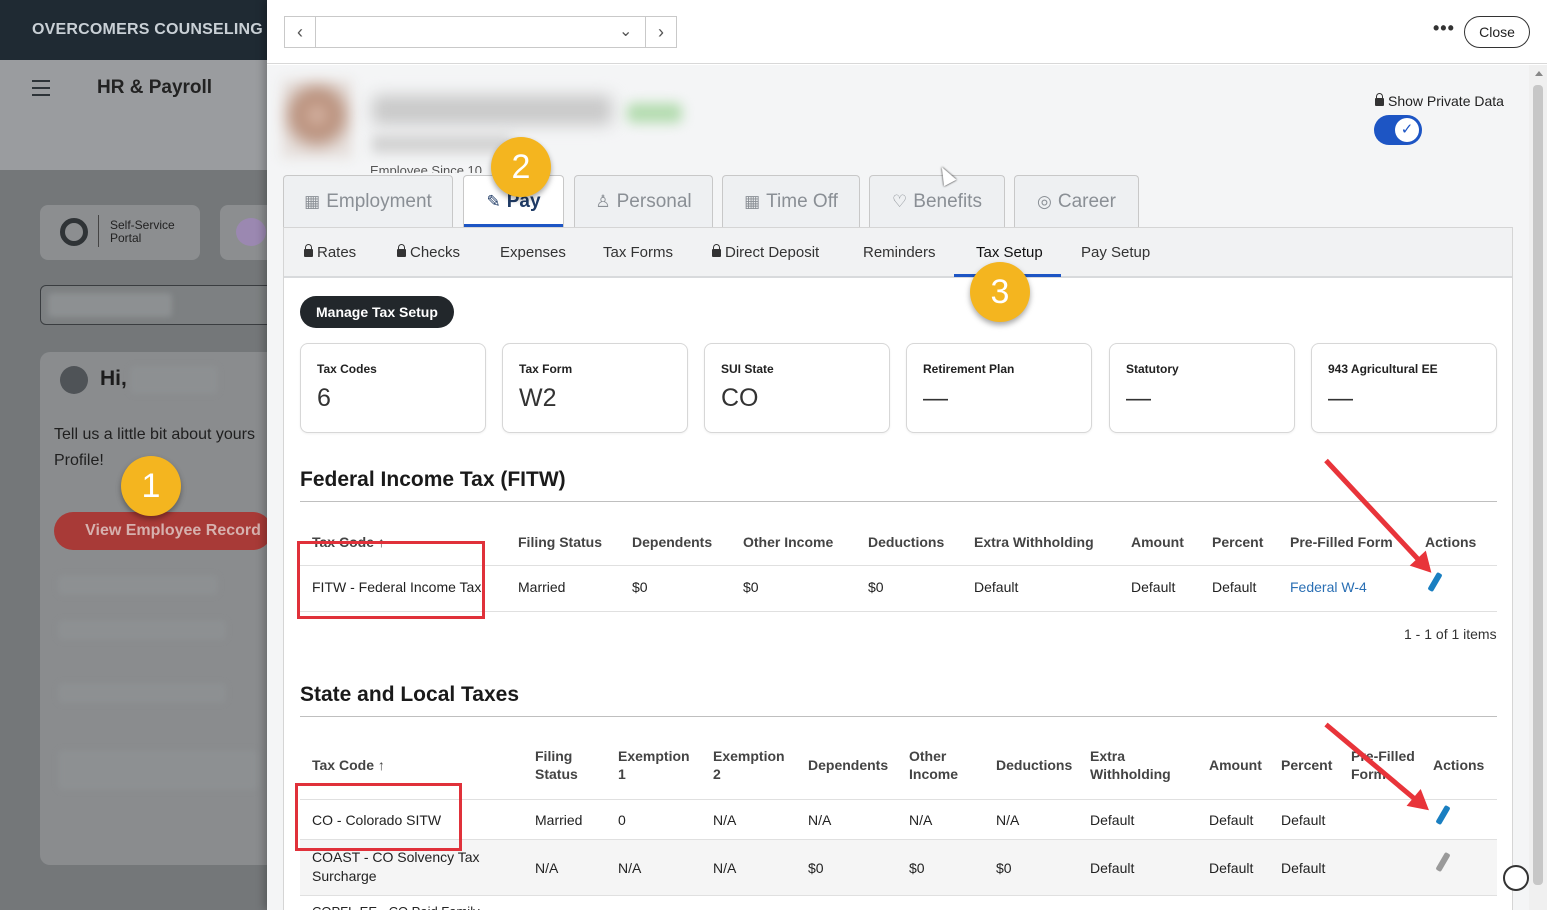 The height and width of the screenshot is (910, 1547). I want to click on dependents-cell: N/A, so click(820, 820).